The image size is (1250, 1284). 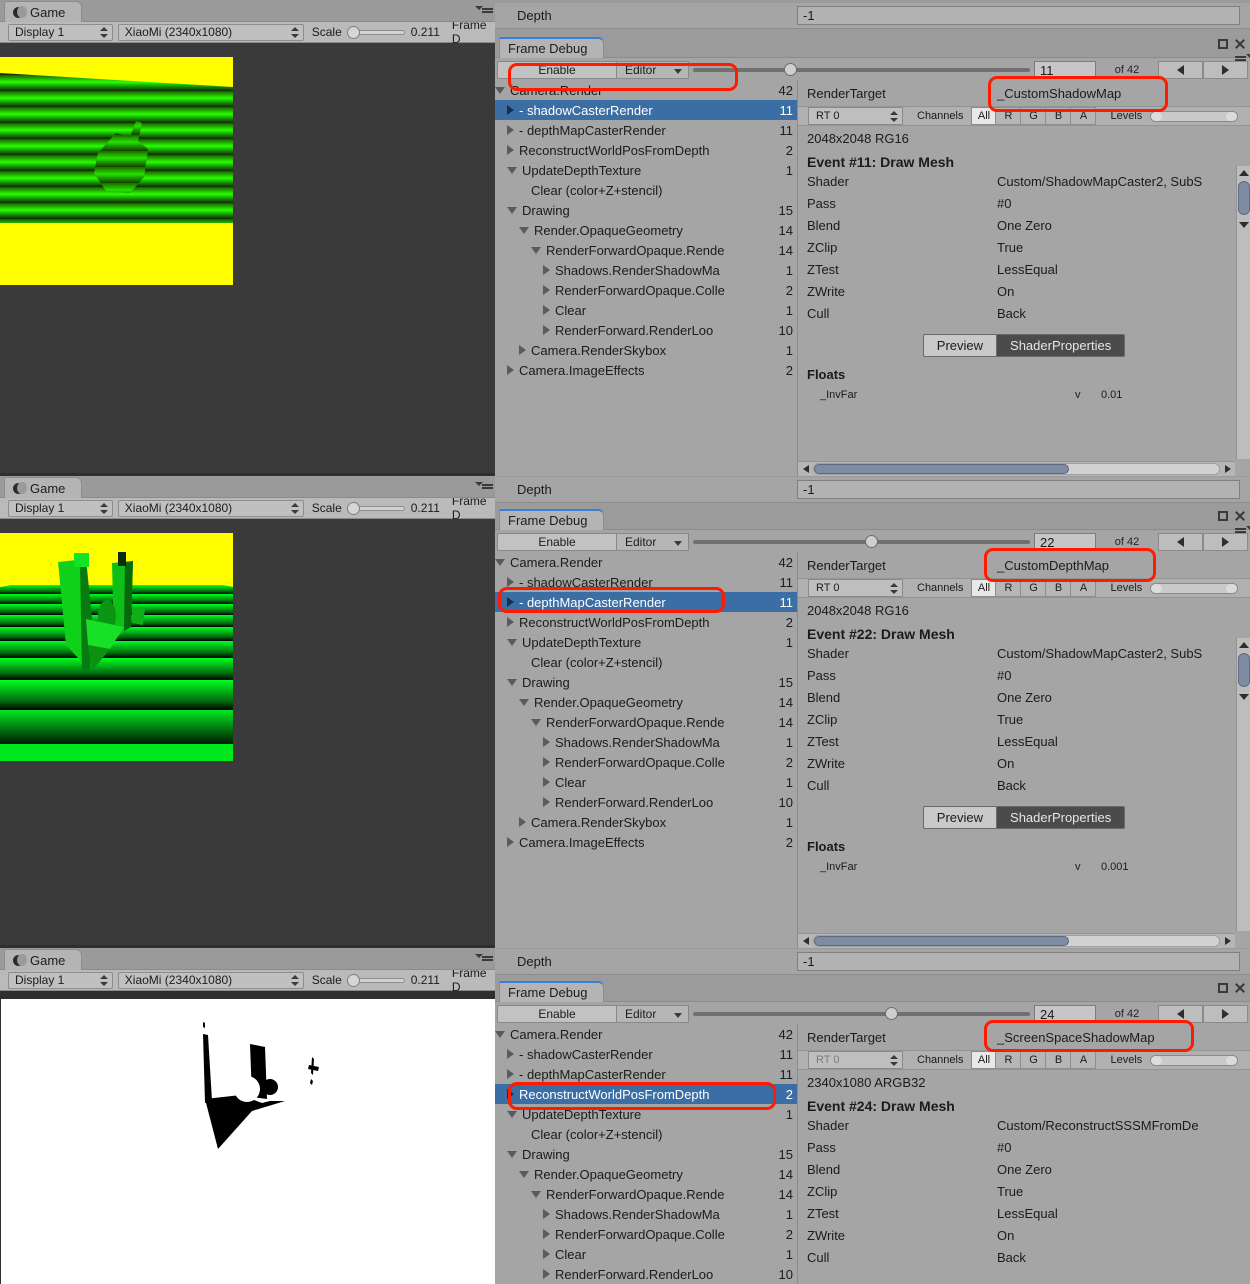 What do you see at coordinates (43, 11) in the screenshot?
I see `tab-game-1: Game` at bounding box center [43, 11].